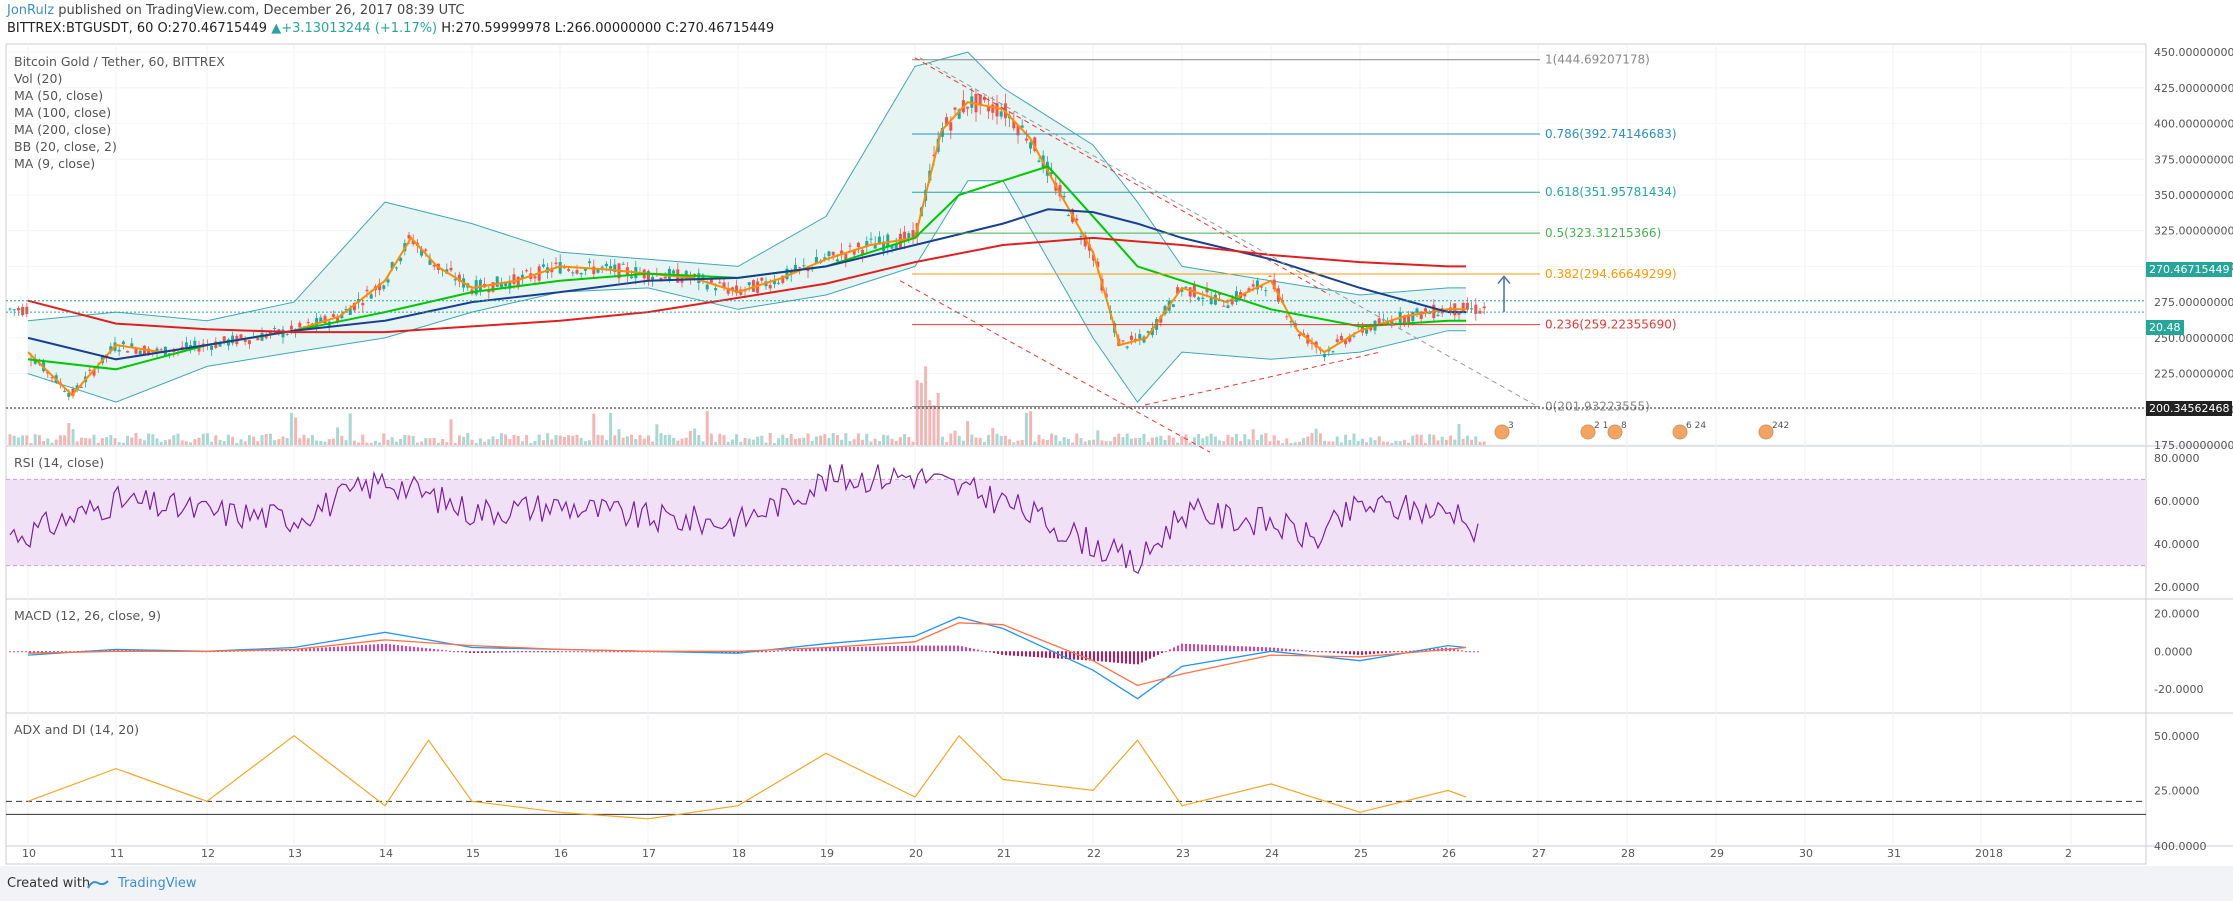  I want to click on legend-ma100: MA (100, close), so click(119, 112).